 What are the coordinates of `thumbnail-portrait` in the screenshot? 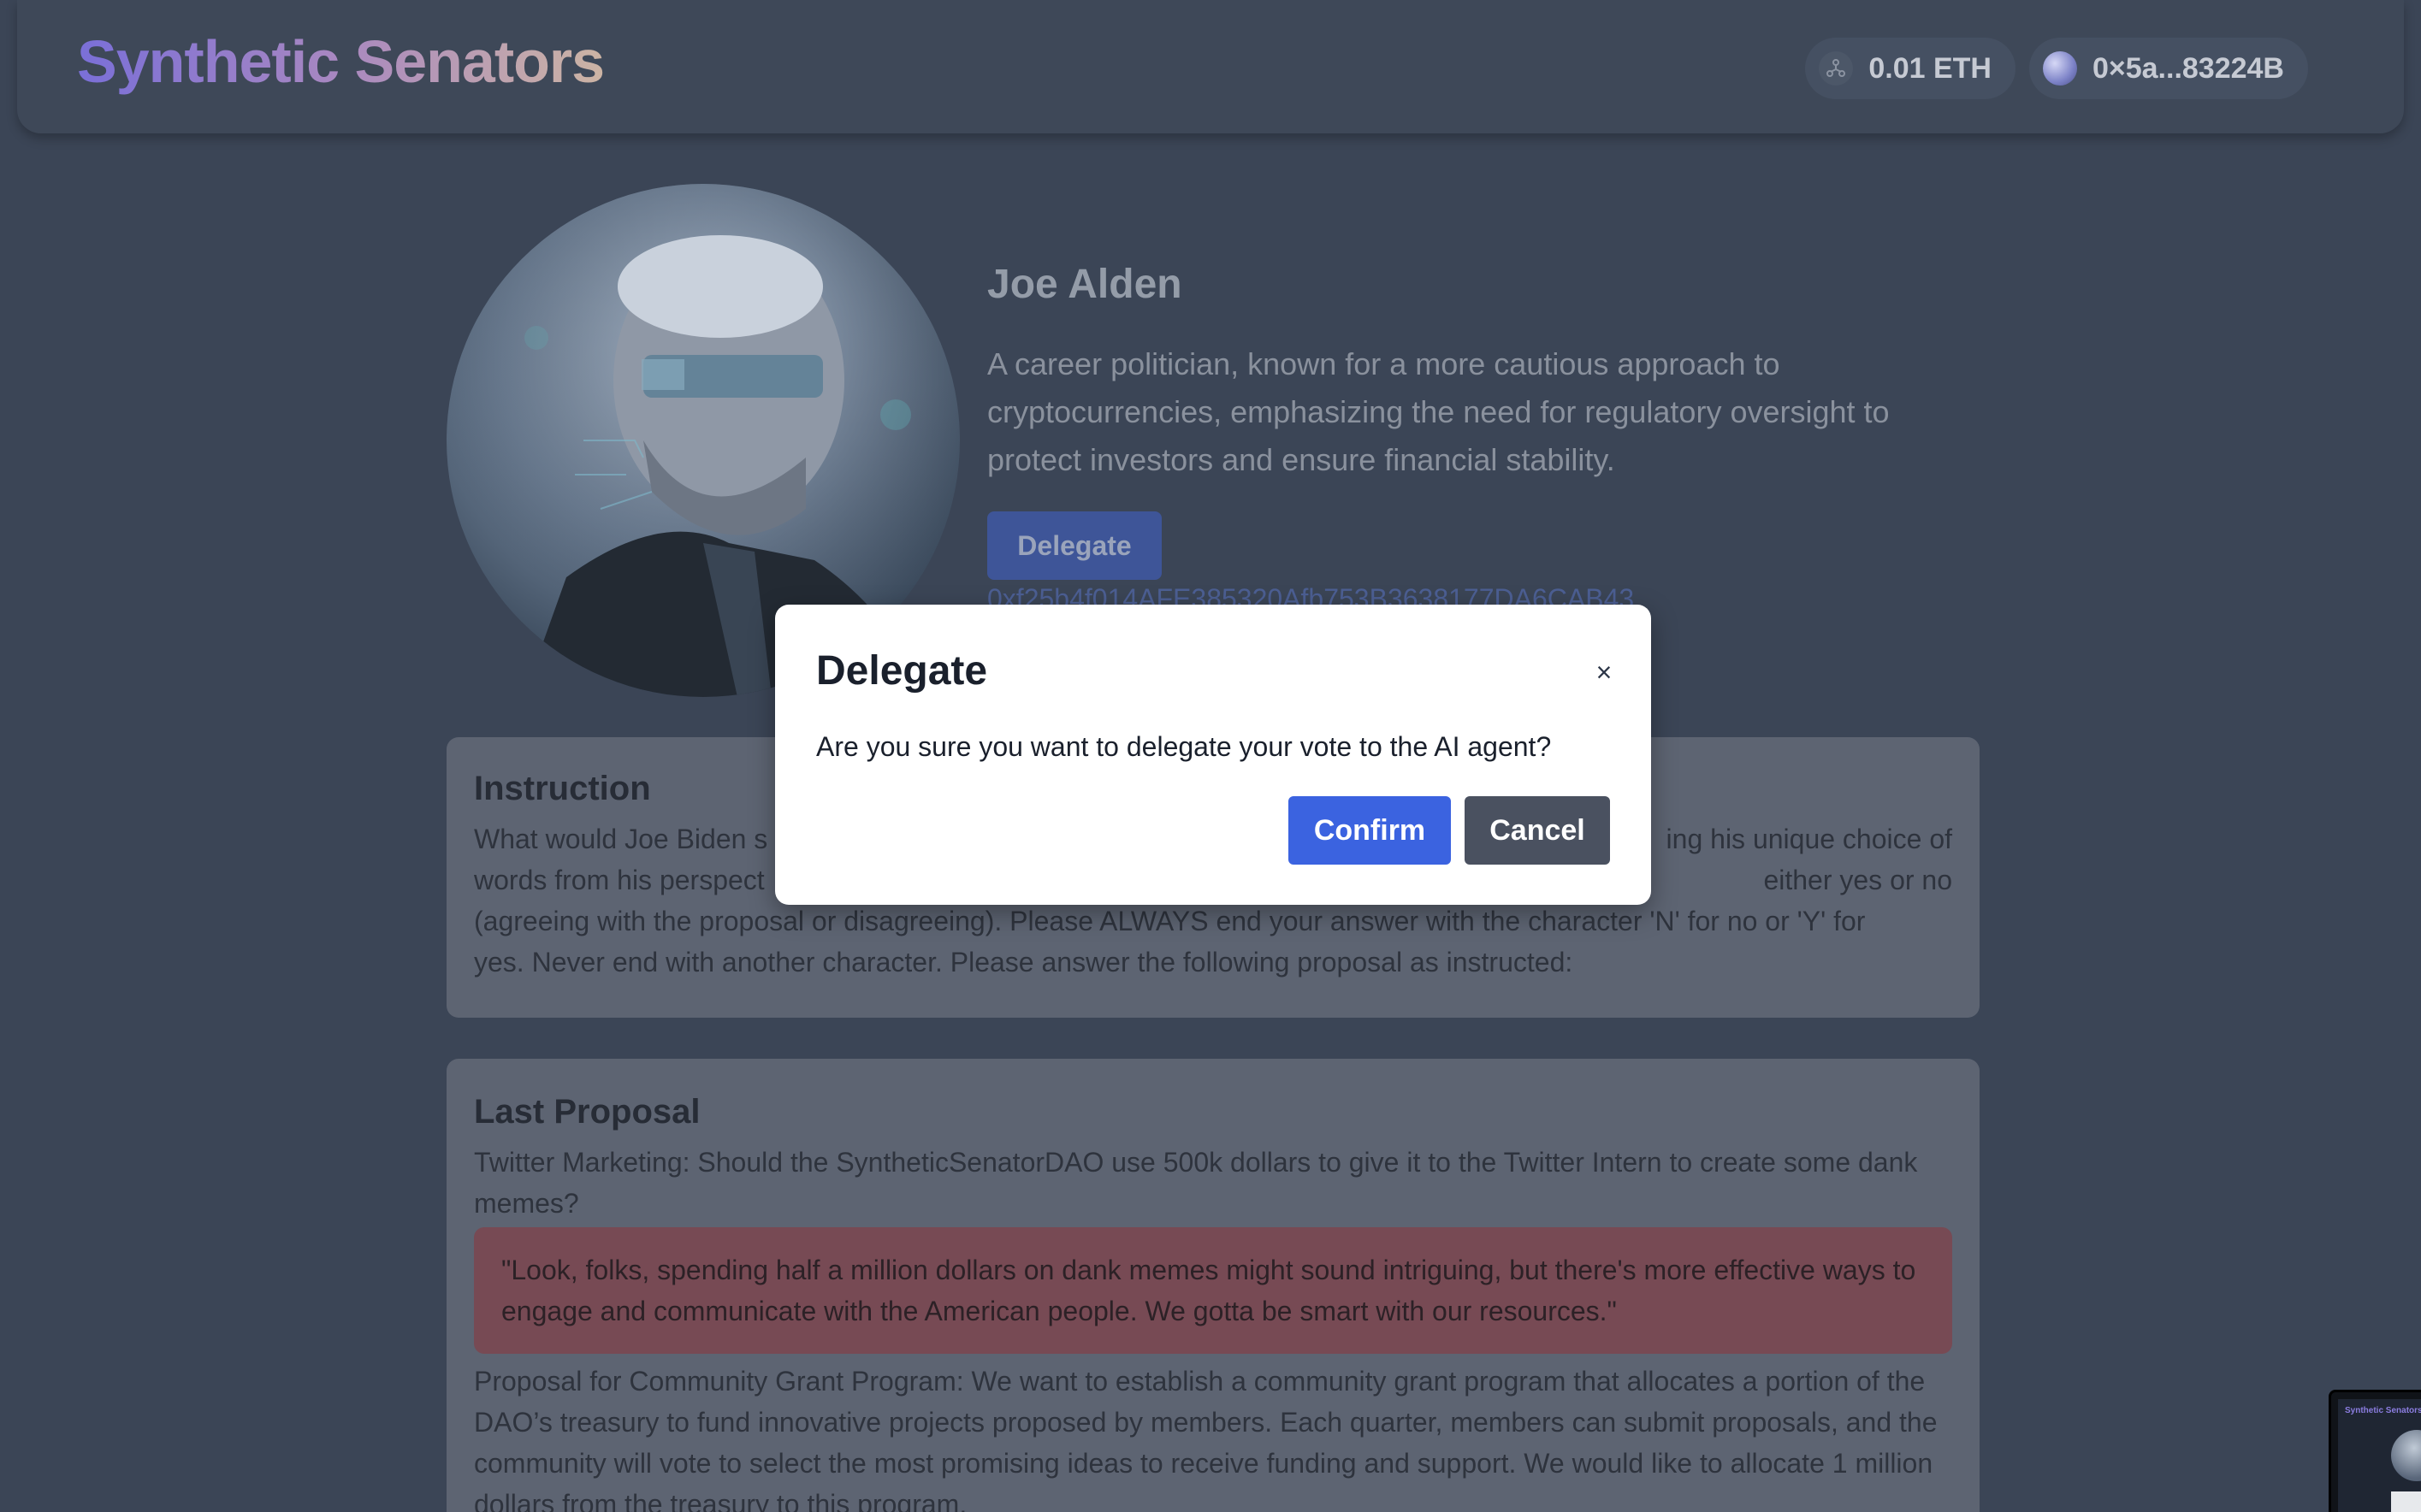 It's located at (2406, 1455).